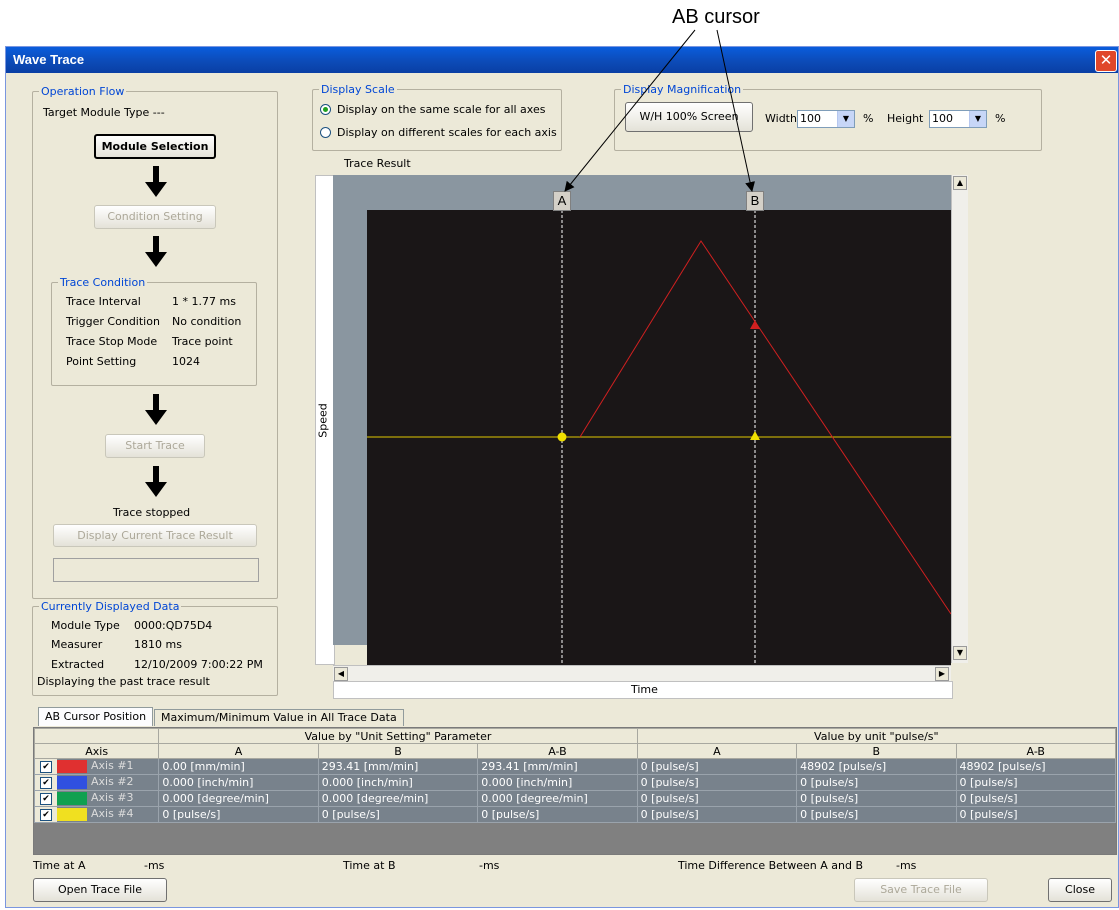 The height and width of the screenshot is (910, 1119). I want to click on axis-4-pulse-b: 0 [pulse/s], so click(876, 814).